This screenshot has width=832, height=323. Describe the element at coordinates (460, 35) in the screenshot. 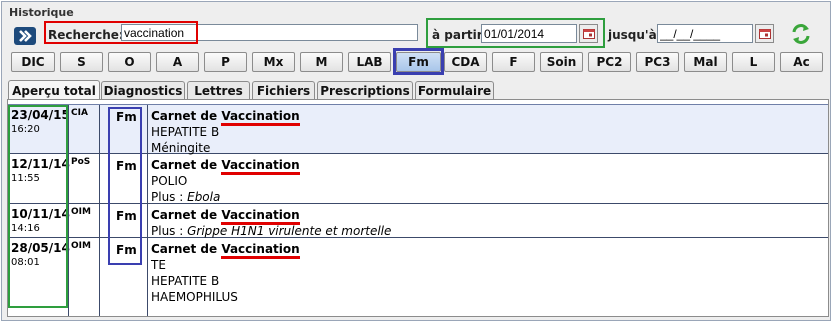

I see `from-date-label: à partir:` at that location.